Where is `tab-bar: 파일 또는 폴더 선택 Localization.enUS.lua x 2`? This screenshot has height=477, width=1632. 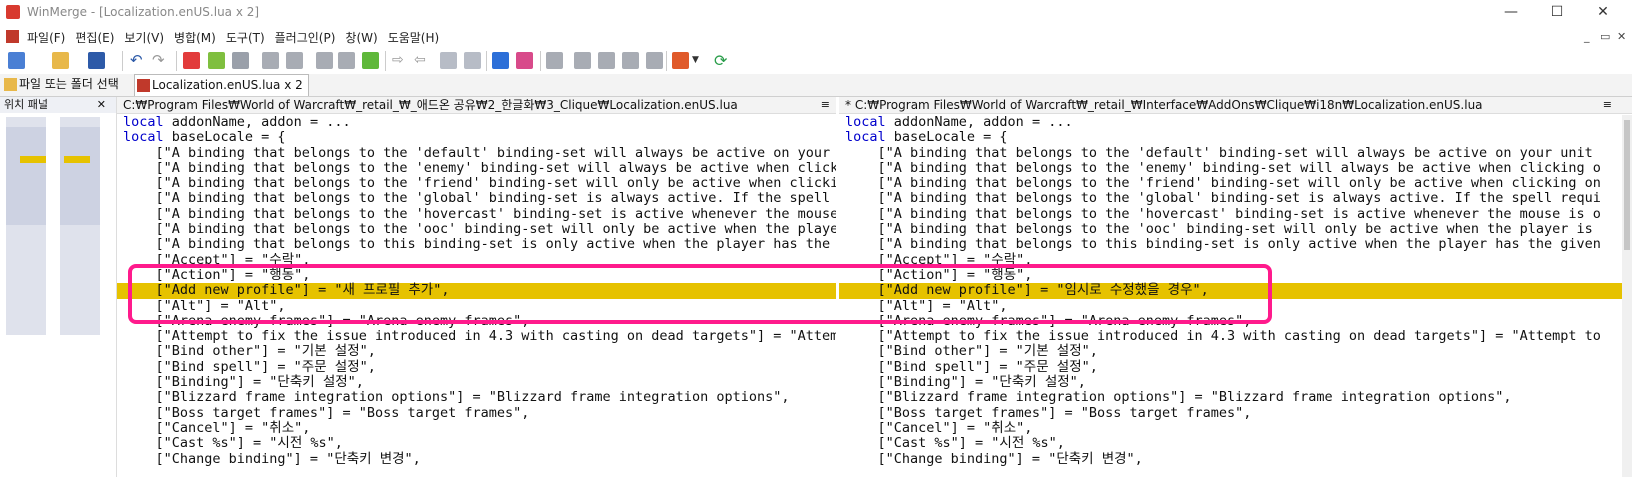 tab-bar: 파일 또는 폴더 선택 Localization.enUS.lua x 2 is located at coordinates (816, 85).